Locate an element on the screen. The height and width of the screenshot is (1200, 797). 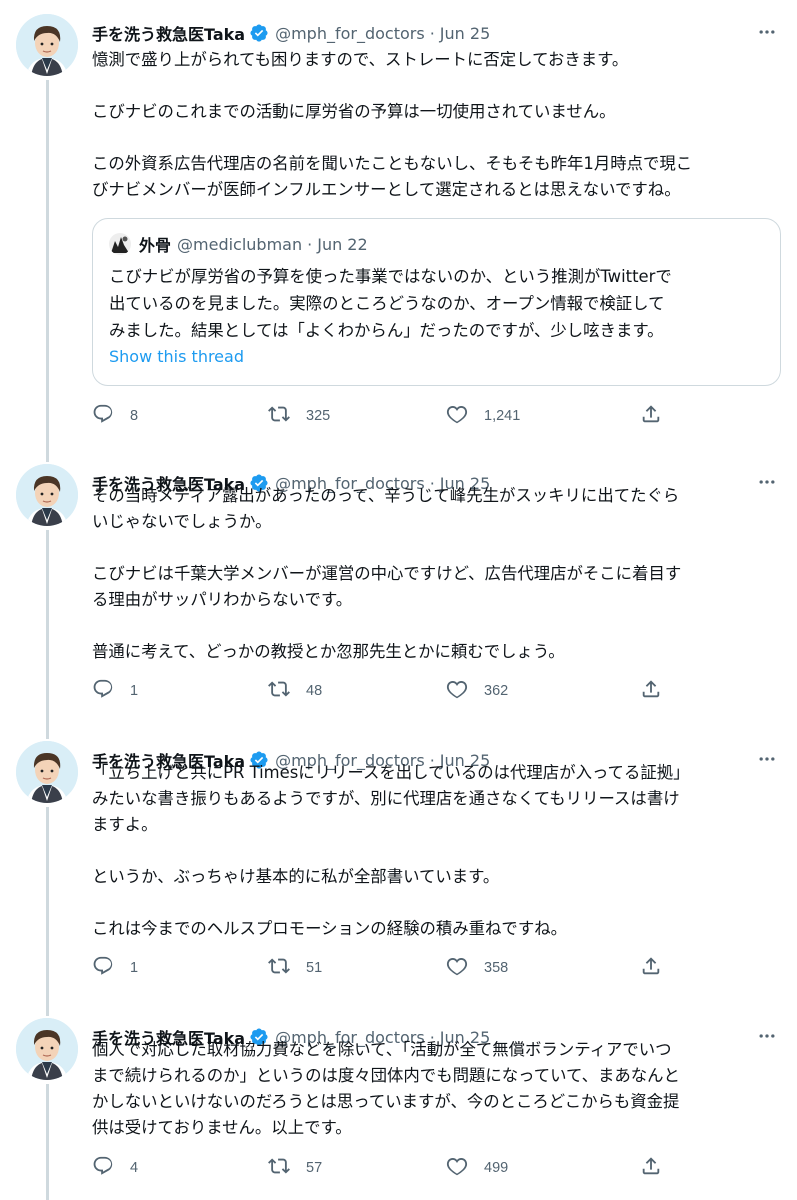
tweet-header: 手を洗う救急医Taka @mph_for_doctors · Jun 25 is located at coordinates (436, 33).